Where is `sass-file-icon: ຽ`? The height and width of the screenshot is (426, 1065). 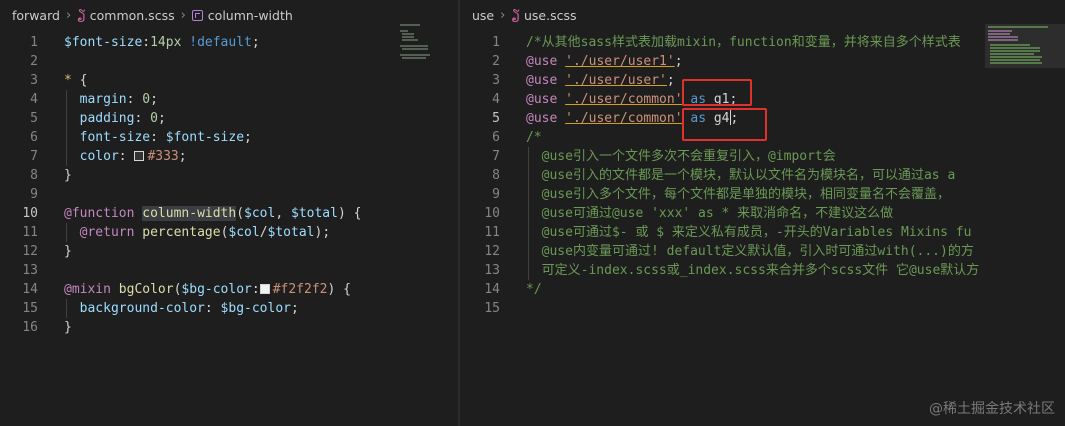
sass-file-icon: ຽ is located at coordinates (81, 15).